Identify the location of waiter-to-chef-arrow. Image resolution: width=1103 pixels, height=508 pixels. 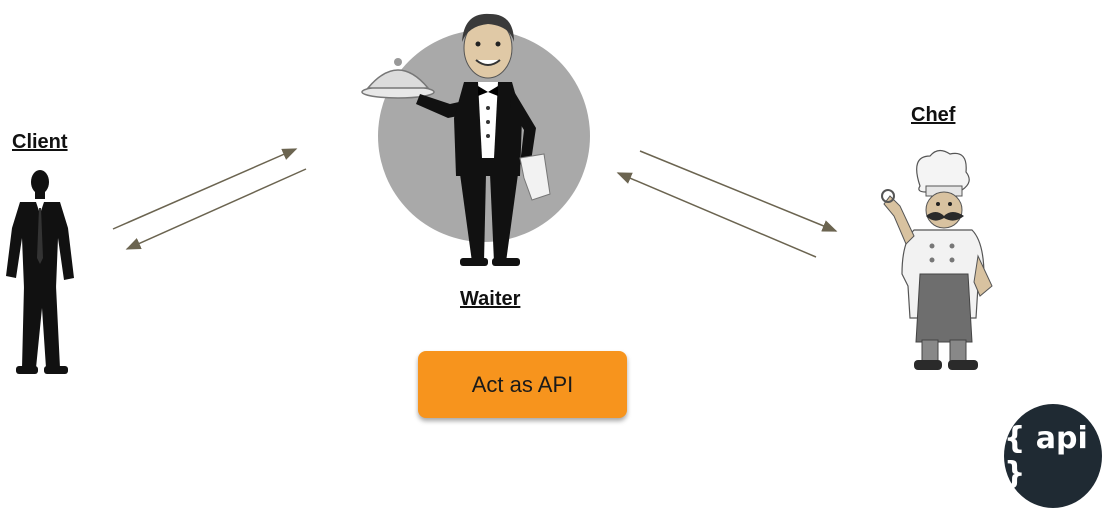
(738, 191).